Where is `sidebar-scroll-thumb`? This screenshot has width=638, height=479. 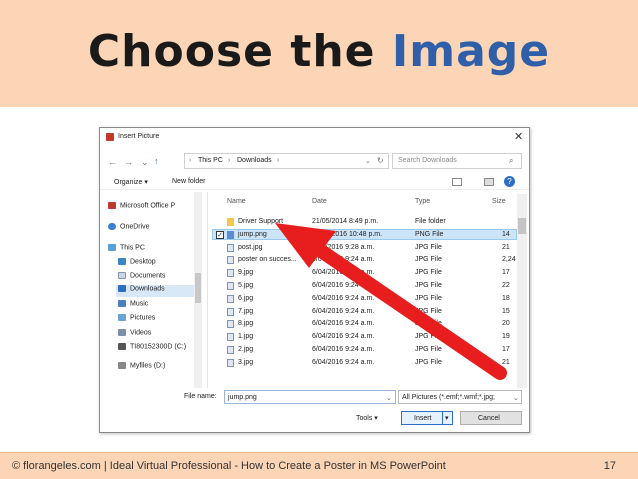 sidebar-scroll-thumb is located at coordinates (198, 288).